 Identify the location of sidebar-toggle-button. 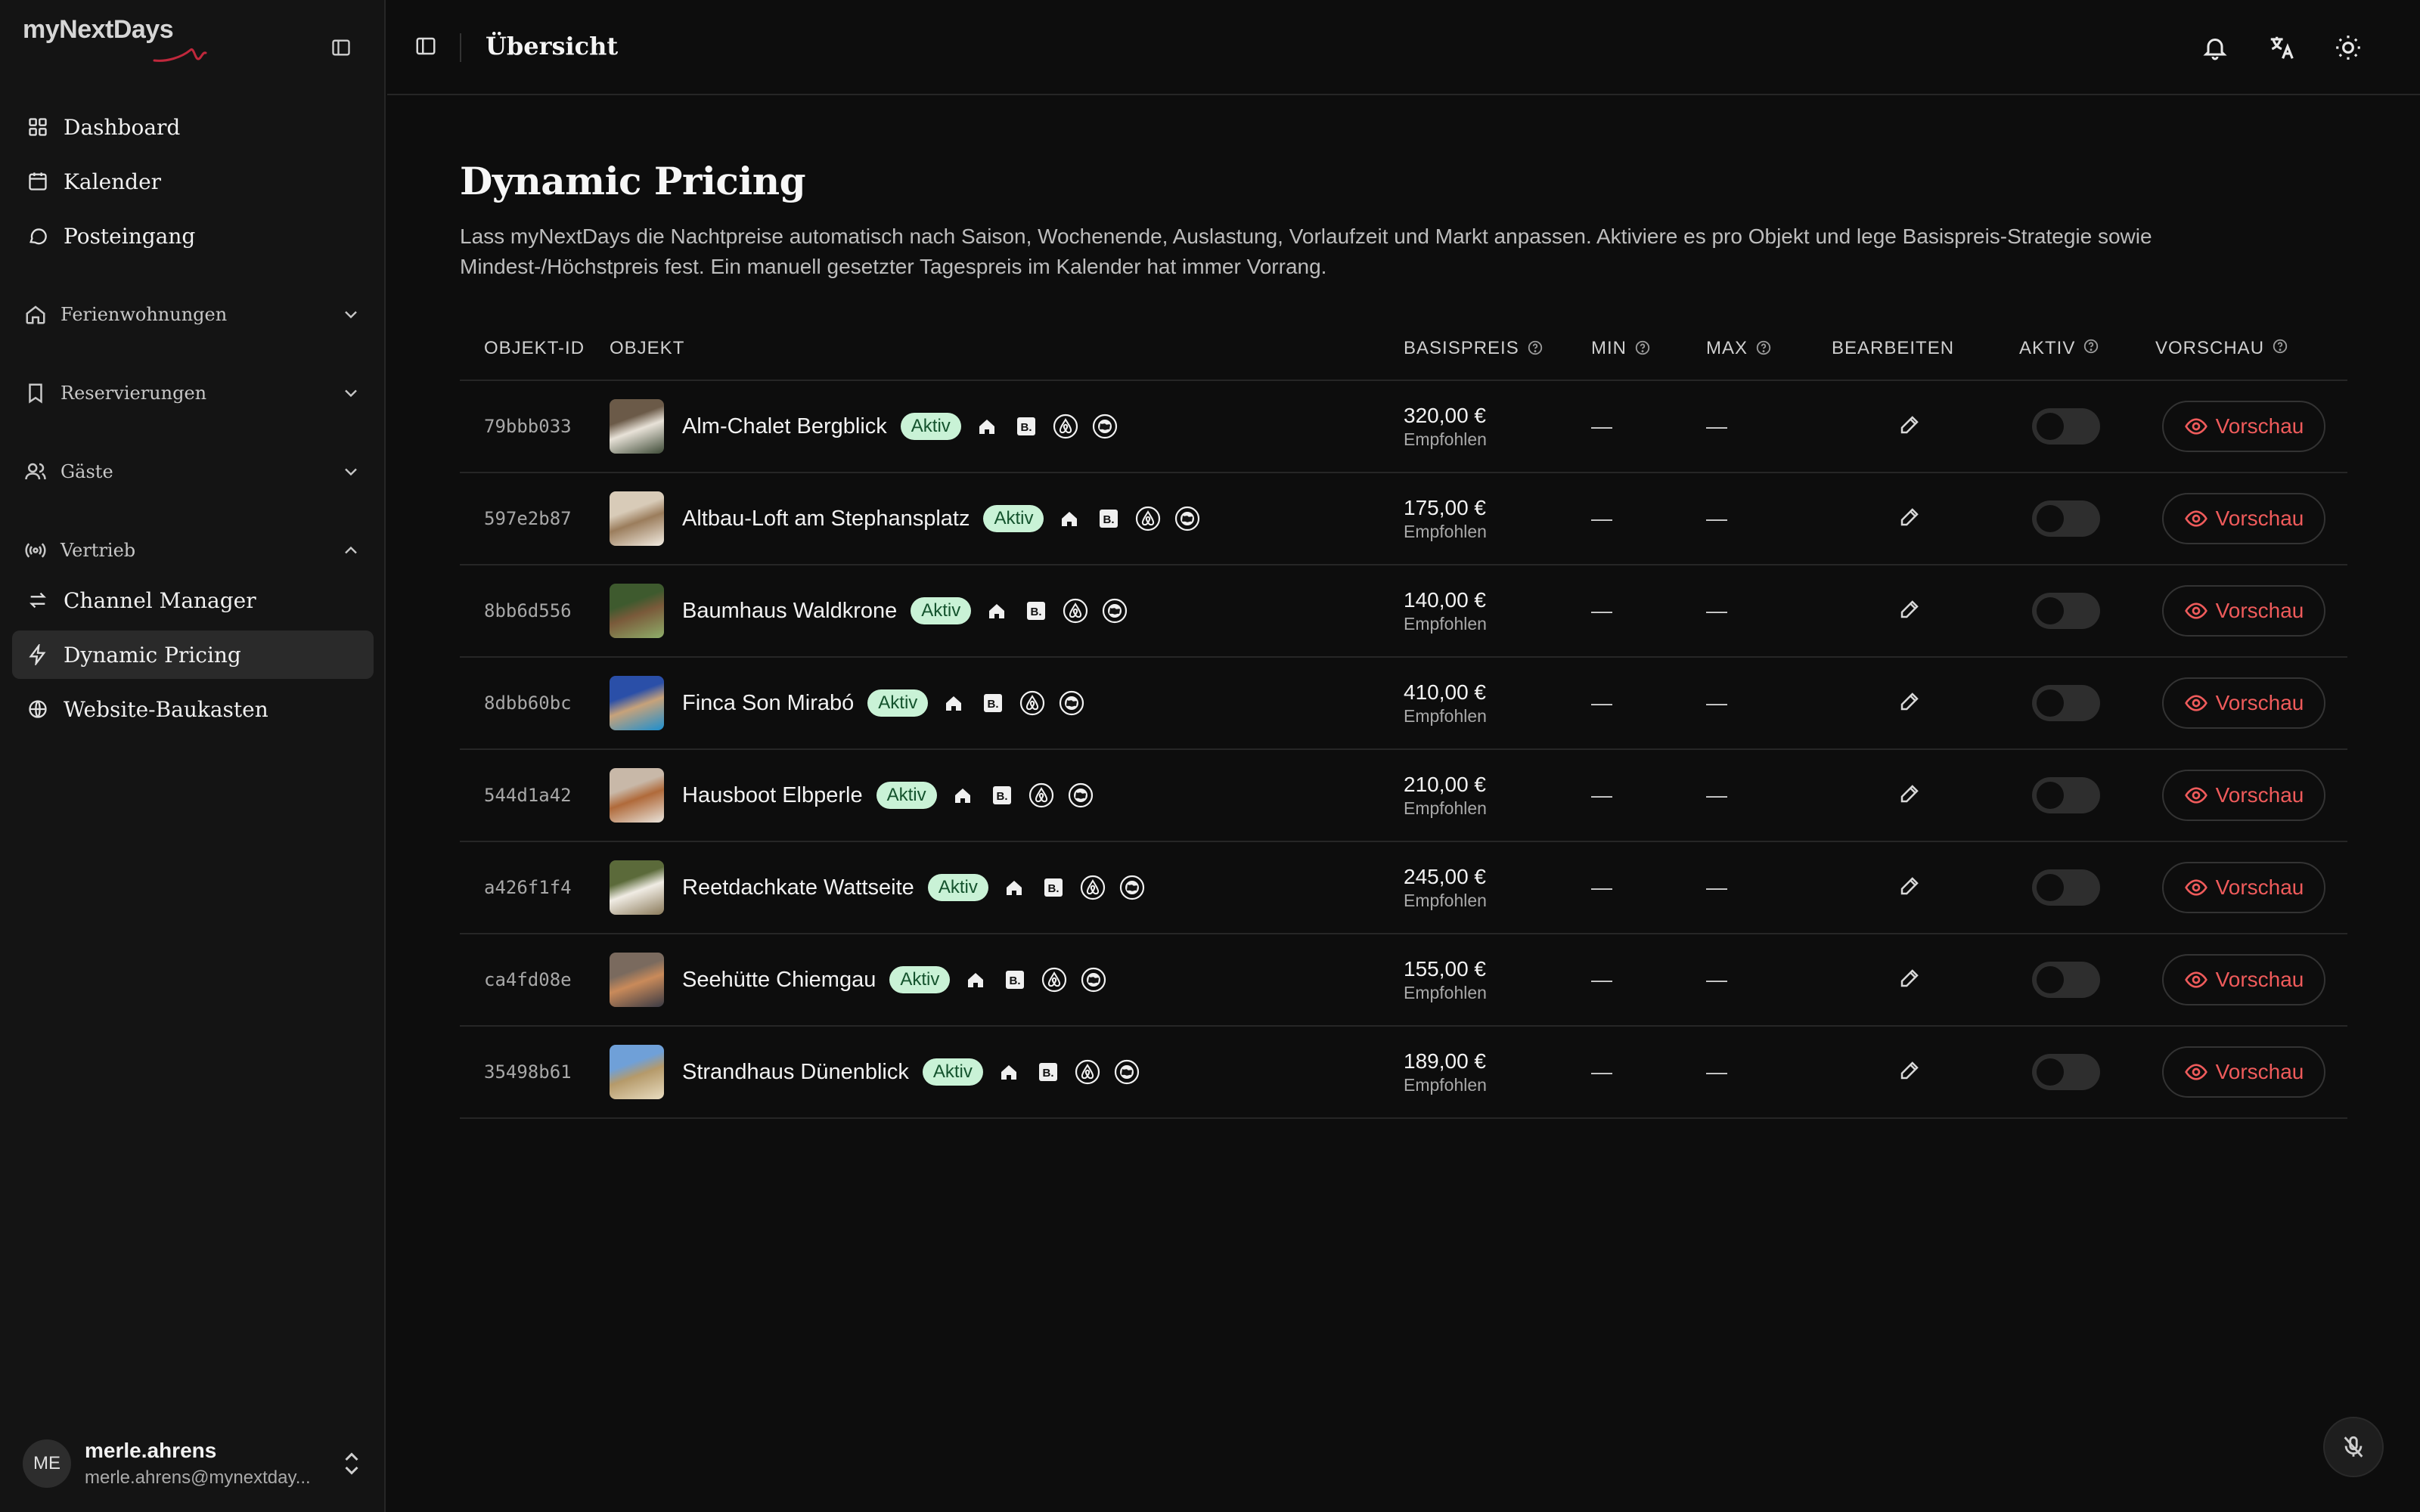
(427, 48).